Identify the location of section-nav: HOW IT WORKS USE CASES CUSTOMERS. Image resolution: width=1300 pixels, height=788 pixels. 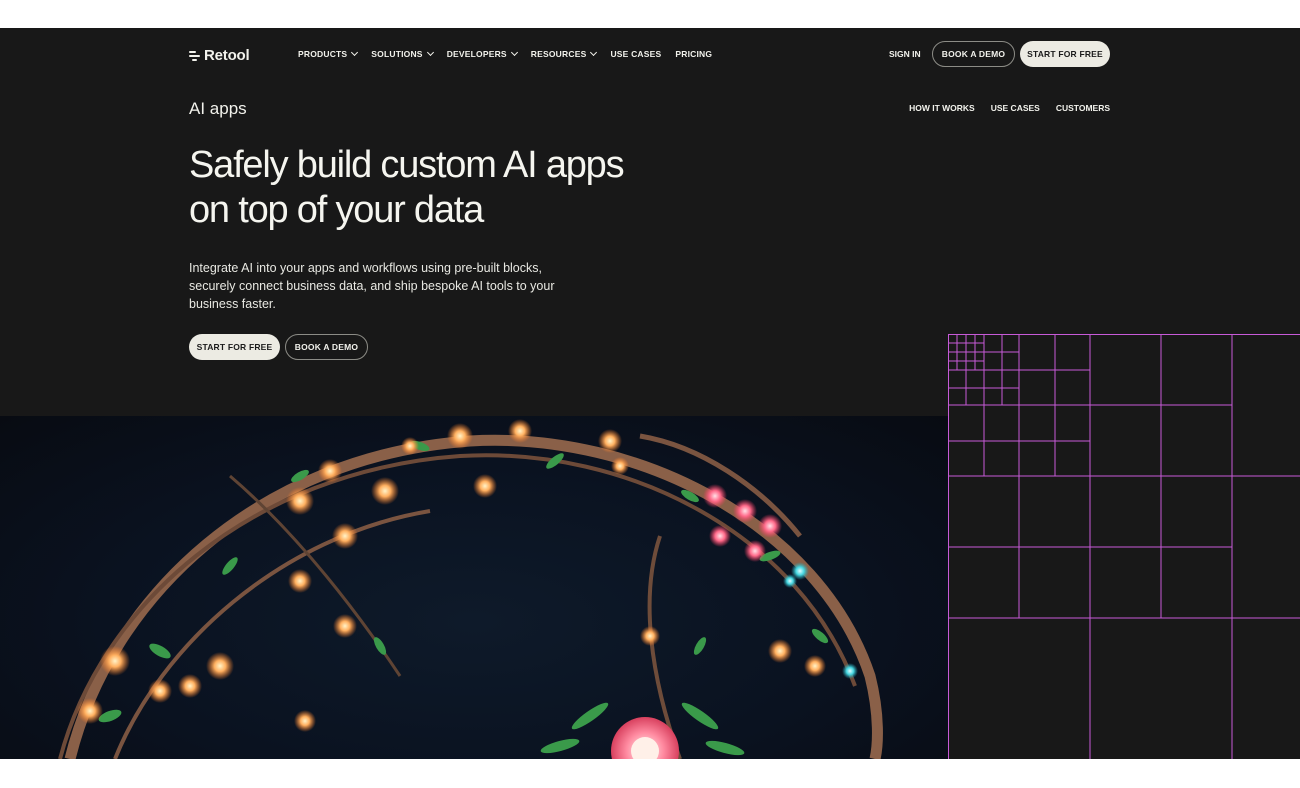
(1009, 108).